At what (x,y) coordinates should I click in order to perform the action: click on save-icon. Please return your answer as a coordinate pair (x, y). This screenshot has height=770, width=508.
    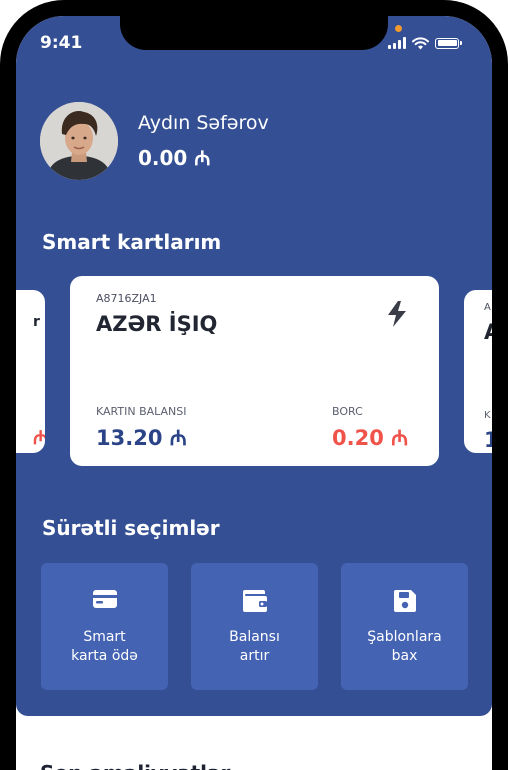
    Looking at the image, I should click on (404, 601).